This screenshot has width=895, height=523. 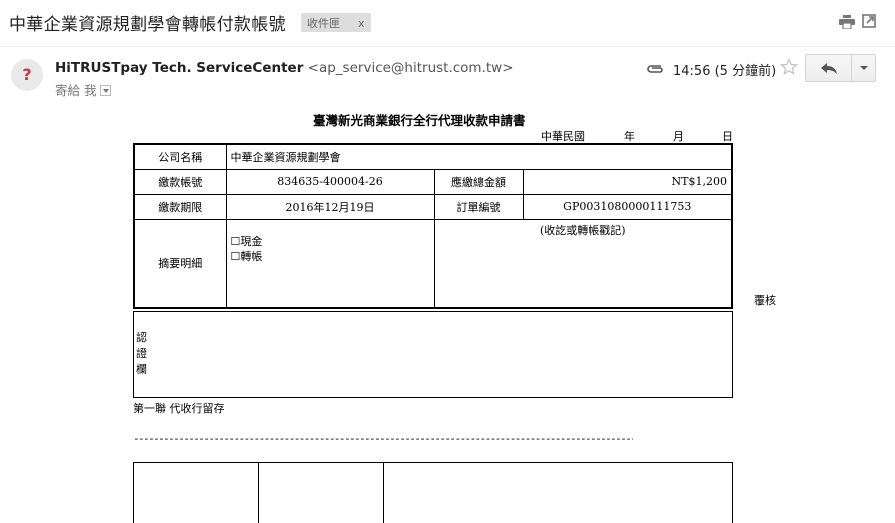 What do you see at coordinates (76, 90) in the screenshot?
I see `recipient-text: 寄給 我` at bounding box center [76, 90].